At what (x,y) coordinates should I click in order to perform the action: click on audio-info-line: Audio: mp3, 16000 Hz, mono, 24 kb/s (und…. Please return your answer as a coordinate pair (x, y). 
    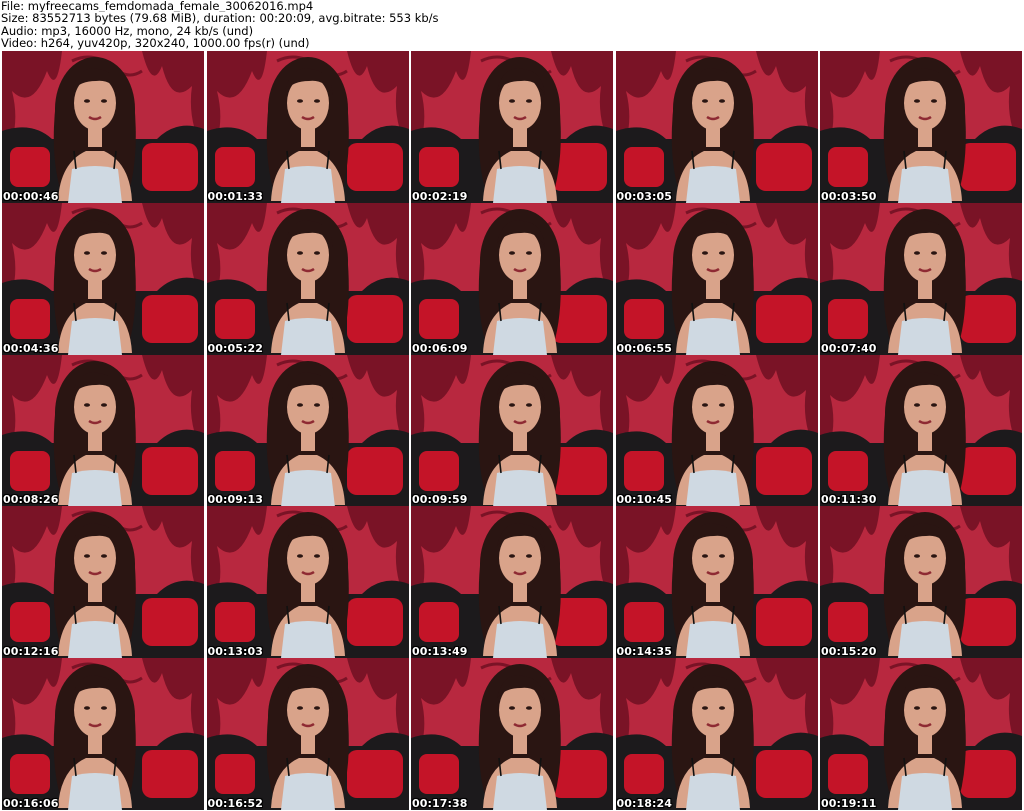
    Looking at the image, I should click on (127, 31).